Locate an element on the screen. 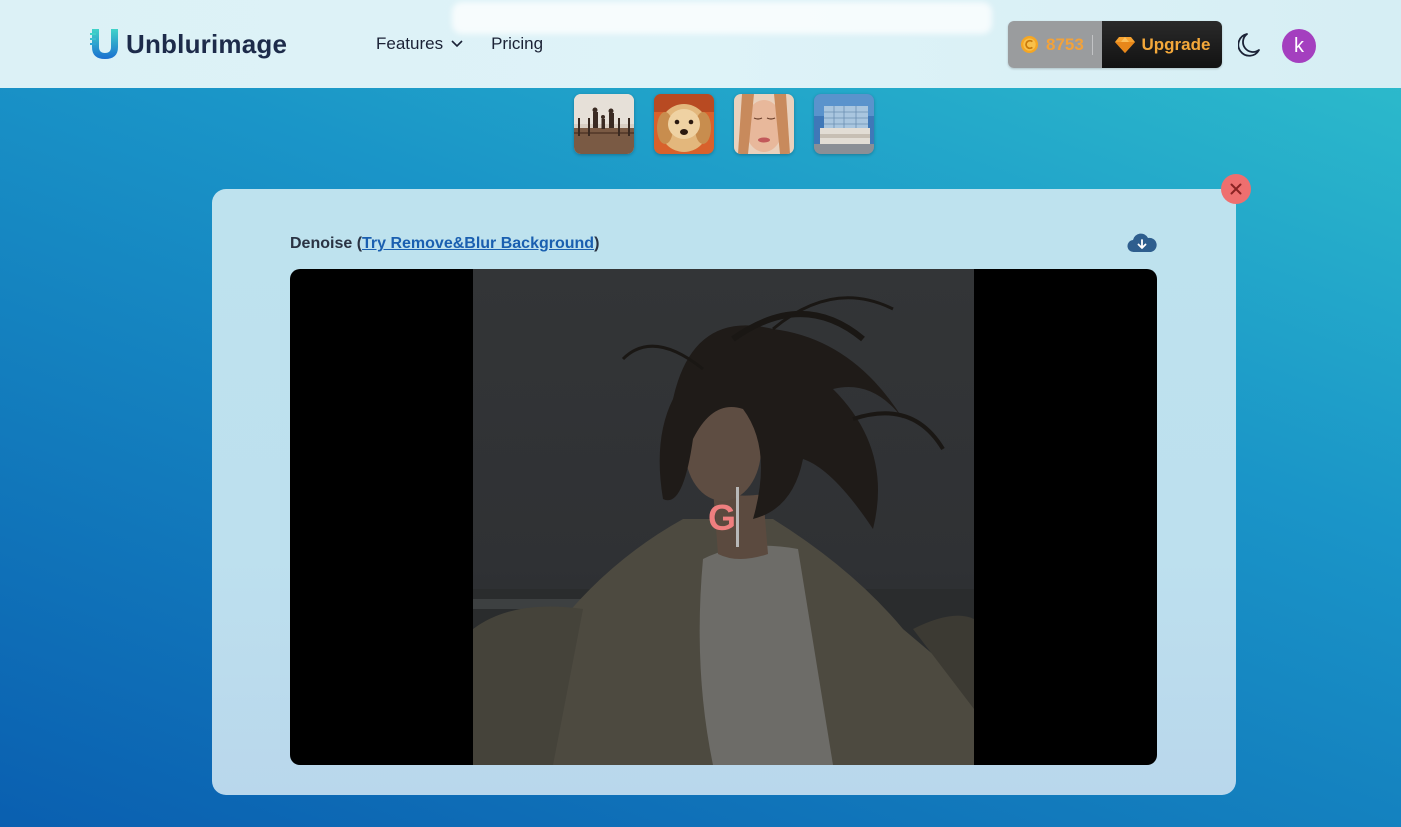  nav-pricing-label: Pricing is located at coordinates (517, 43).